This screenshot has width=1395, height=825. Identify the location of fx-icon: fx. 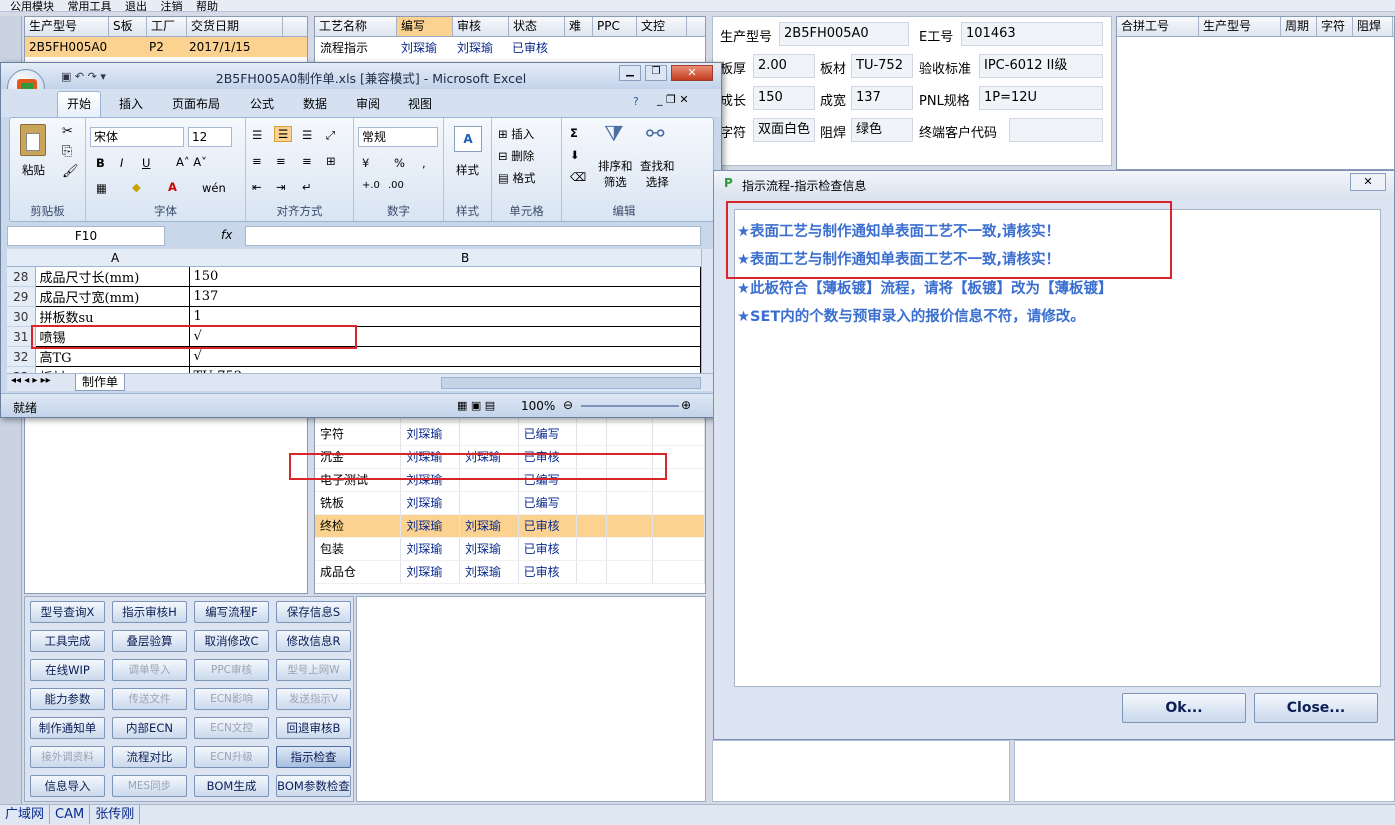
(226, 235).